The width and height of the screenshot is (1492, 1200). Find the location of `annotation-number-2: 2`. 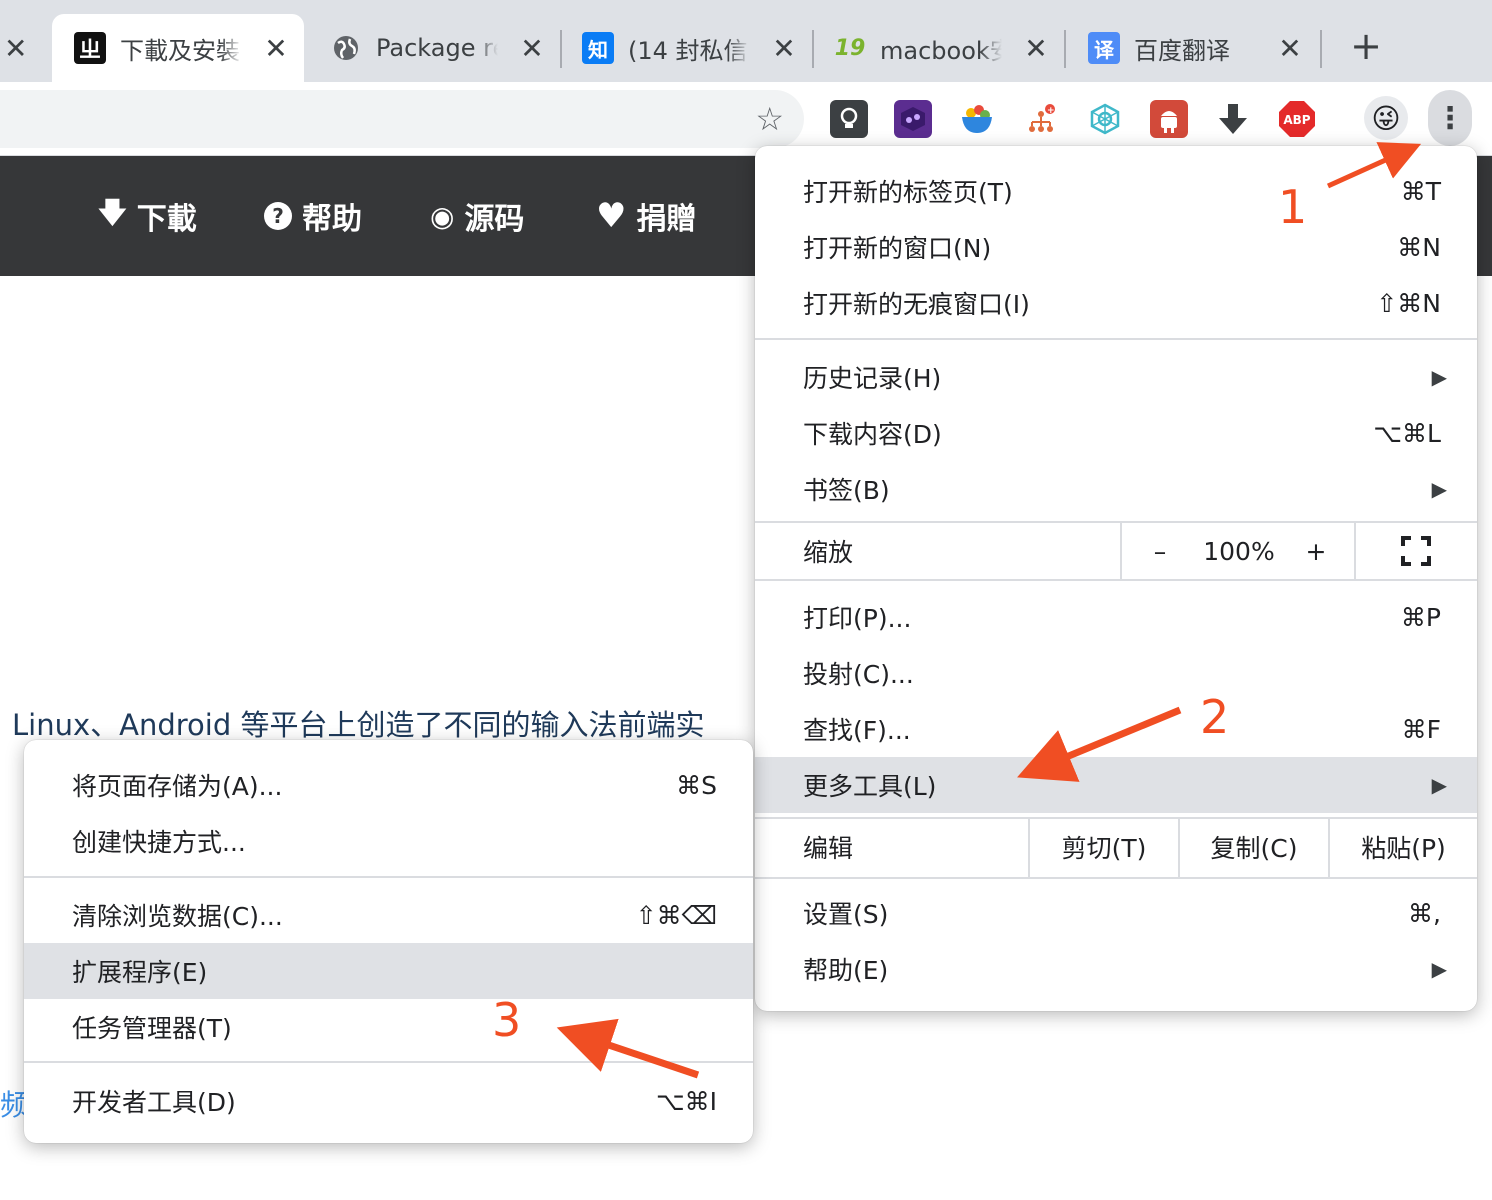

annotation-number-2: 2 is located at coordinates (1215, 717).